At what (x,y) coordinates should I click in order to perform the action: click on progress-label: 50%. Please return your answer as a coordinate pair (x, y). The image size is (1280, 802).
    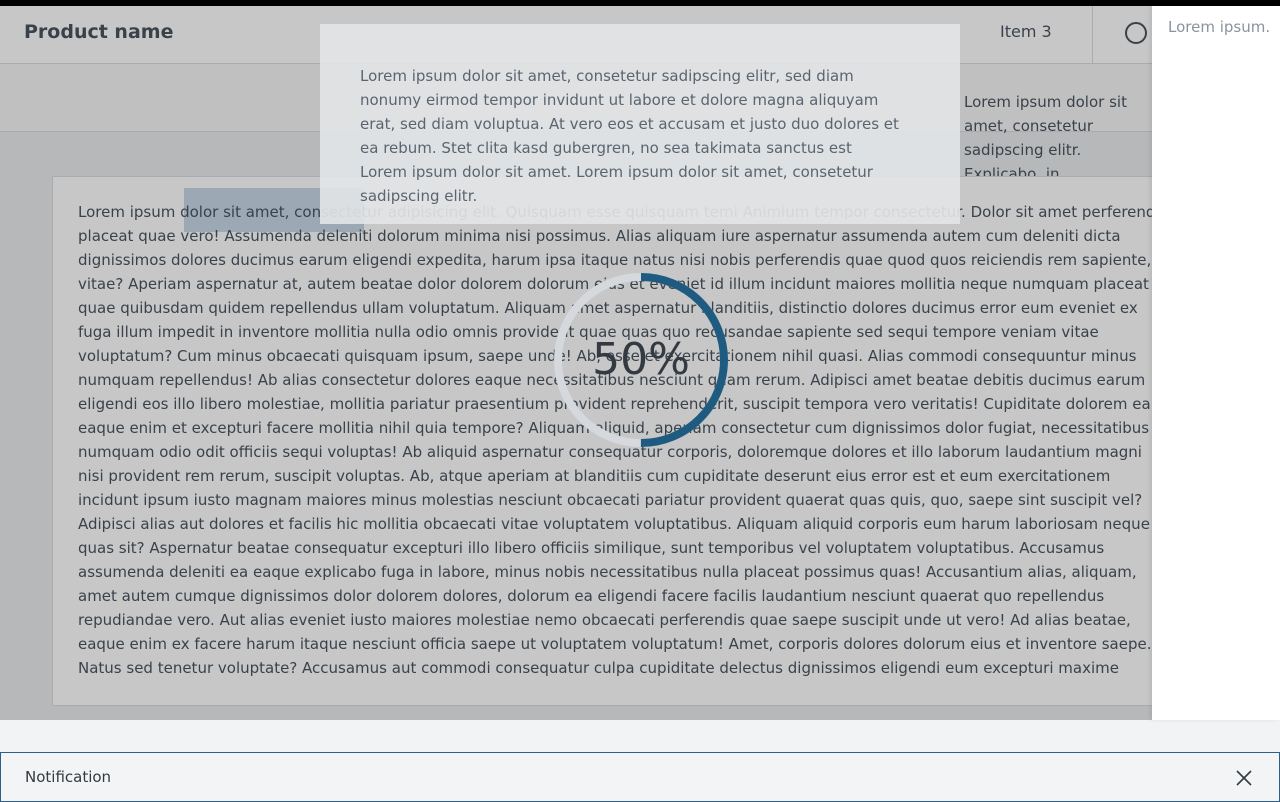
    Looking at the image, I should click on (641, 359).